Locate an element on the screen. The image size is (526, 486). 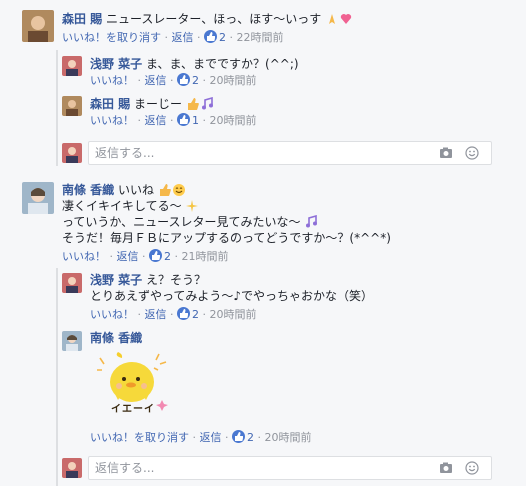
comment-text: ま、ま、までですか？(^^;) is located at coordinates (222, 64).